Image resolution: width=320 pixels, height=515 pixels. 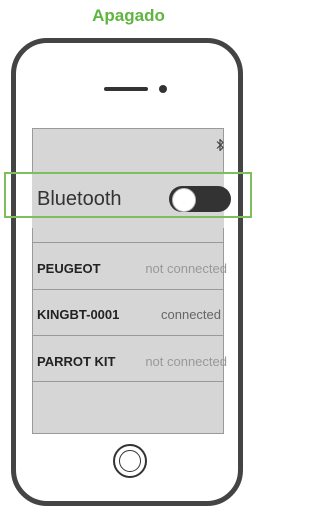 What do you see at coordinates (132, 361) in the screenshot?
I see `device-row-parrot: PARROT KIT not connected` at bounding box center [132, 361].